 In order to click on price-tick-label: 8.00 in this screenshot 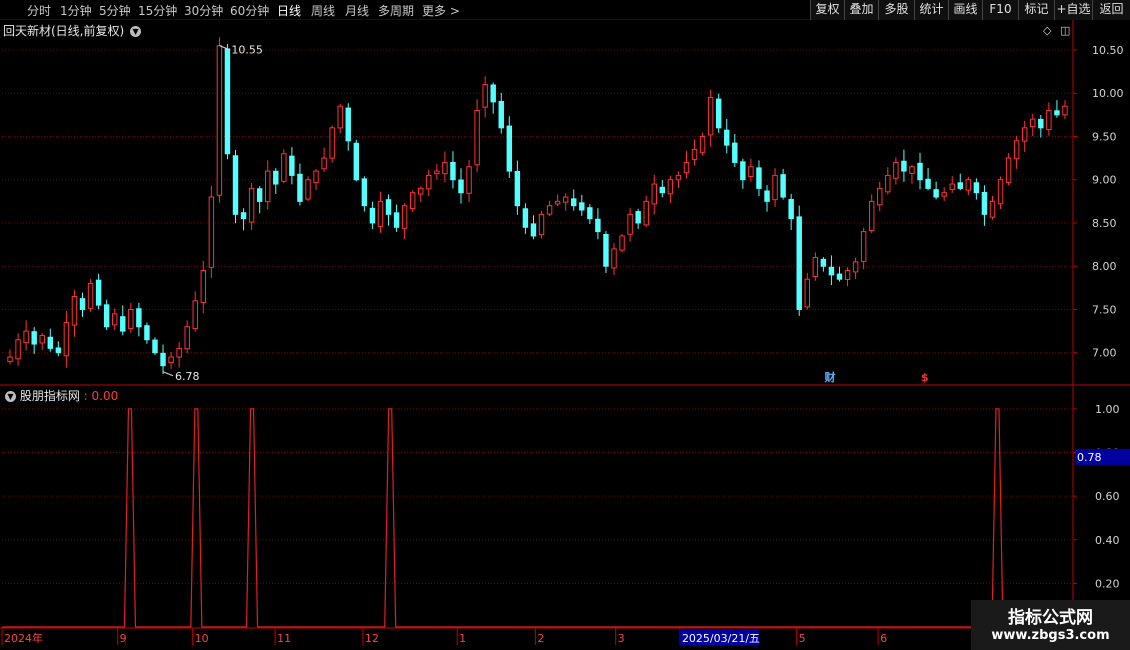, I will do `click(1104, 266)`.